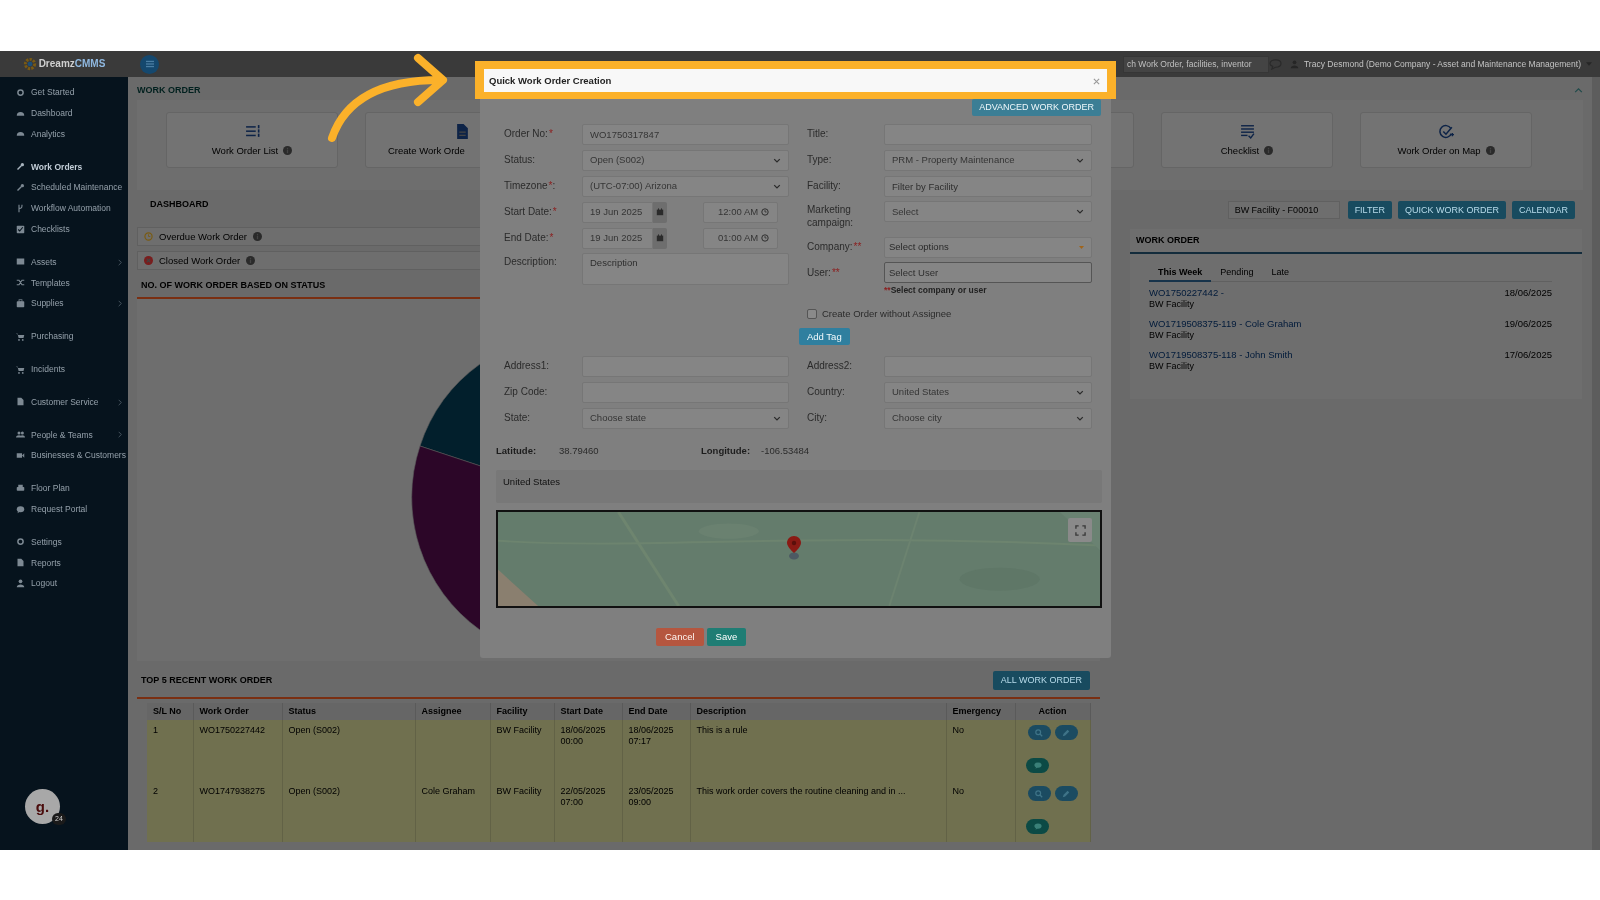 The height and width of the screenshot is (900, 1600). I want to click on filter-button: FILTER, so click(1369, 210).